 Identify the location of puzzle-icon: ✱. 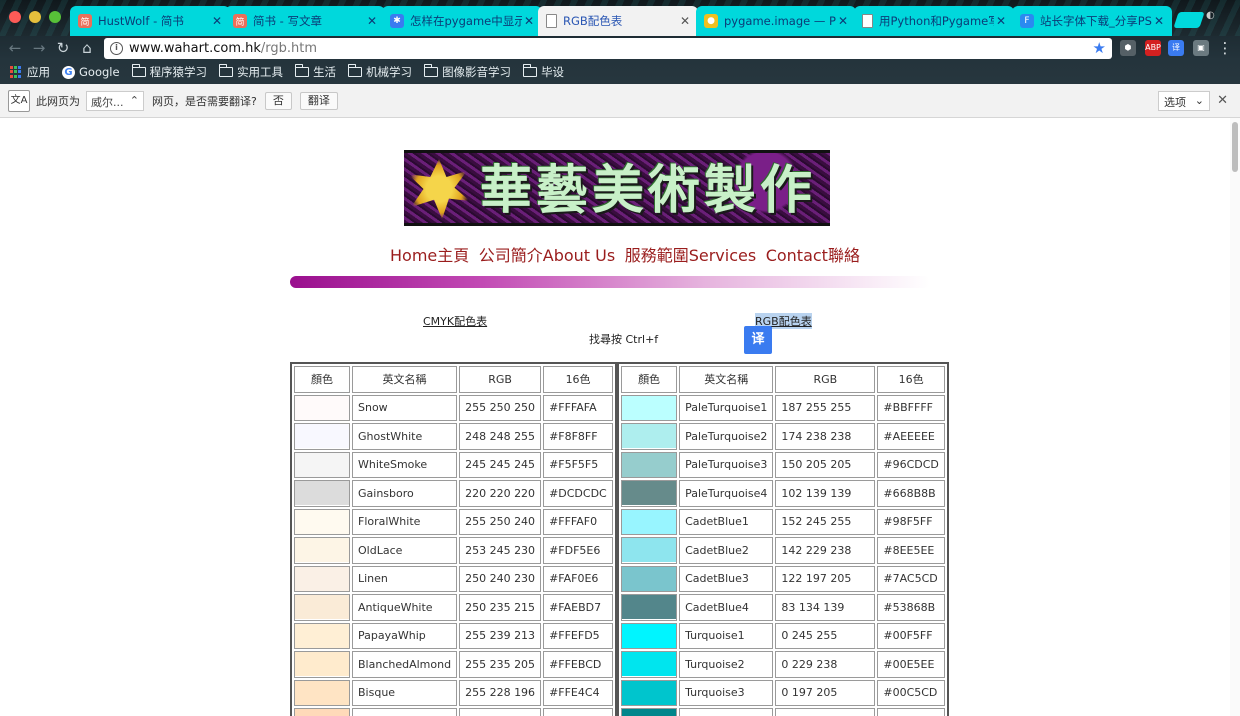
(397, 21).